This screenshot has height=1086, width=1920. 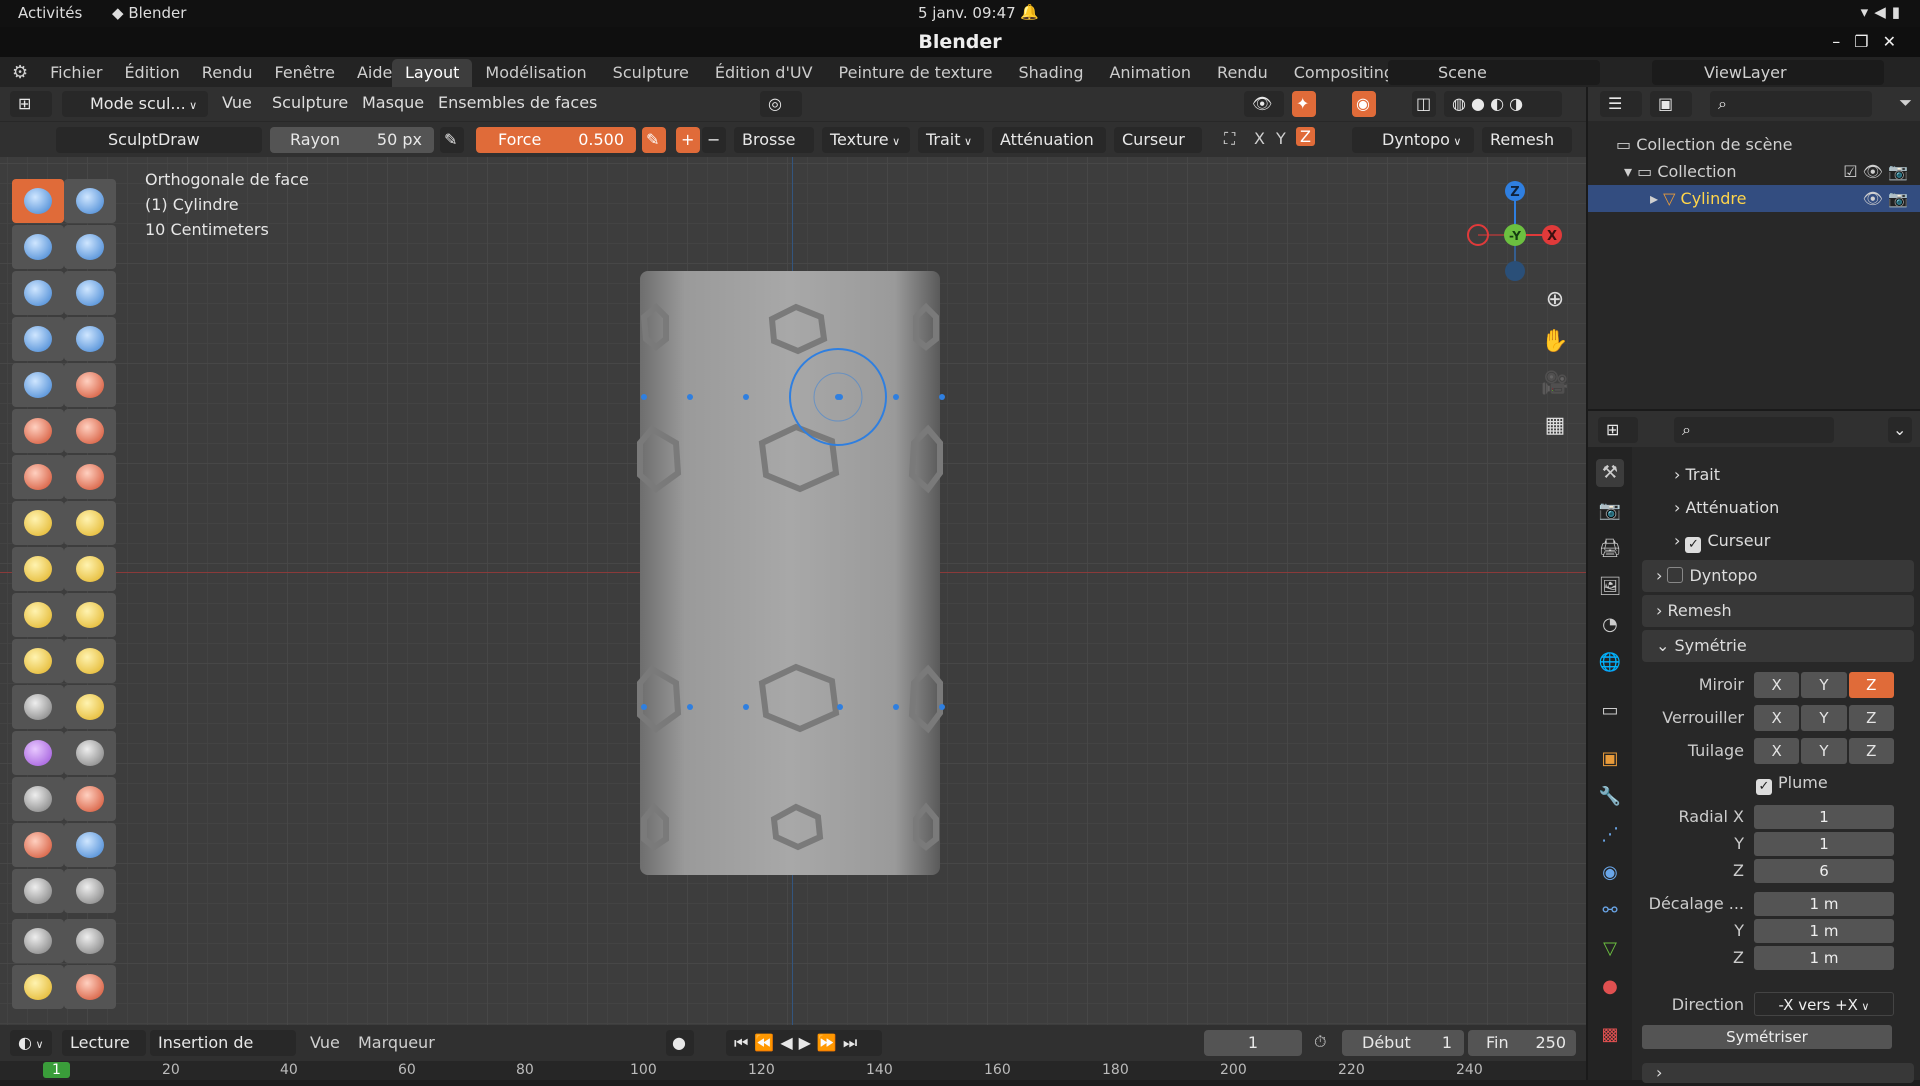 What do you see at coordinates (1791, 104) in the screenshot?
I see `outliner-search: ⌕` at bounding box center [1791, 104].